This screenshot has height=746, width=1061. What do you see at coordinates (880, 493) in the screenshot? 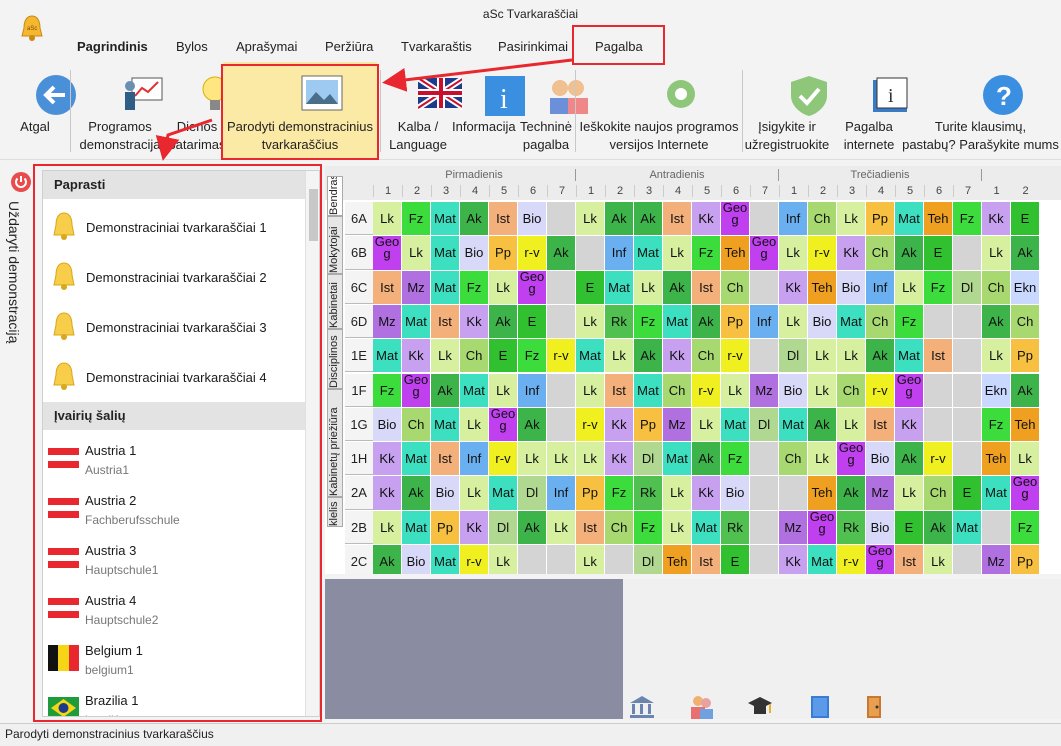
I see `lesson-card: Mz` at bounding box center [880, 493].